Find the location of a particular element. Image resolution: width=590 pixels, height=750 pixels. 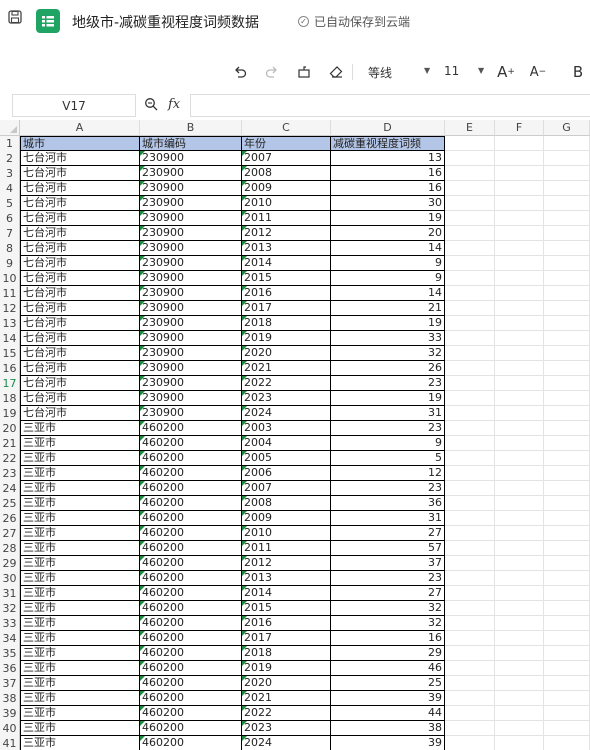

row-header: 13 is located at coordinates (10, 323).